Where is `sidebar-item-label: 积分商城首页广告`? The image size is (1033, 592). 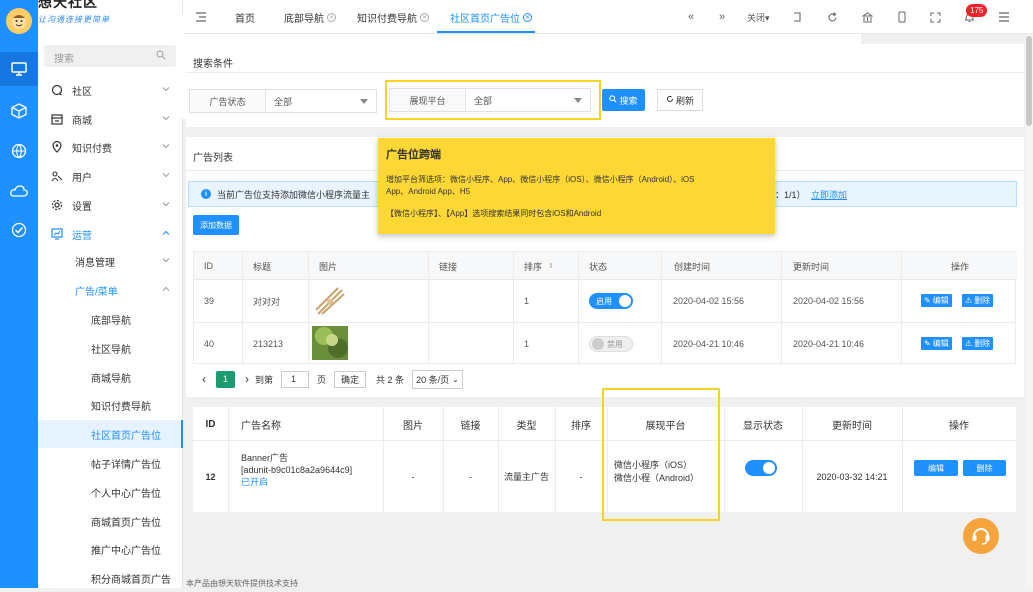 sidebar-item-label: 积分商城首页广告 is located at coordinates (131, 580).